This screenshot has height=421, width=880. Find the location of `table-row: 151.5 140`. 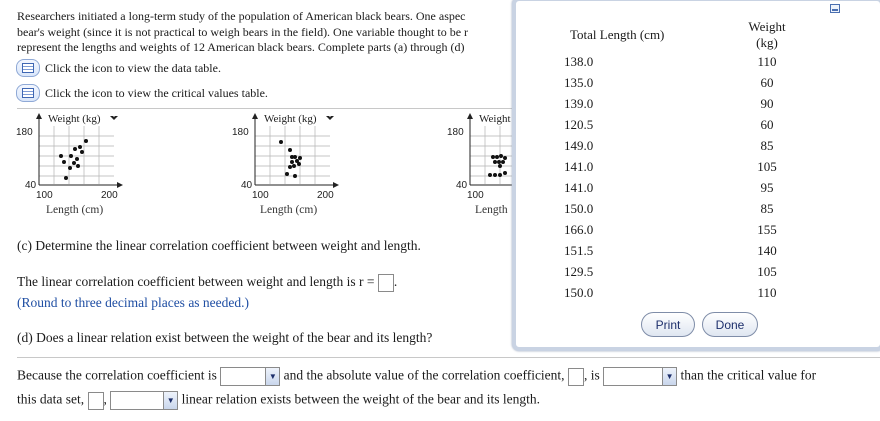

table-row: 151.5 140 is located at coordinates (679, 250).